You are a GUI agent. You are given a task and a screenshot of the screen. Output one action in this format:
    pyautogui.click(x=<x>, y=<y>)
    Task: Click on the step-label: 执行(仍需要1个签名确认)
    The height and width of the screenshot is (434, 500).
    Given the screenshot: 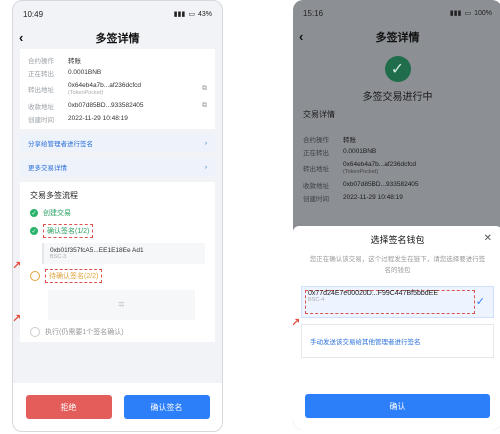 What is the action you would take?
    pyautogui.click(x=84, y=332)
    